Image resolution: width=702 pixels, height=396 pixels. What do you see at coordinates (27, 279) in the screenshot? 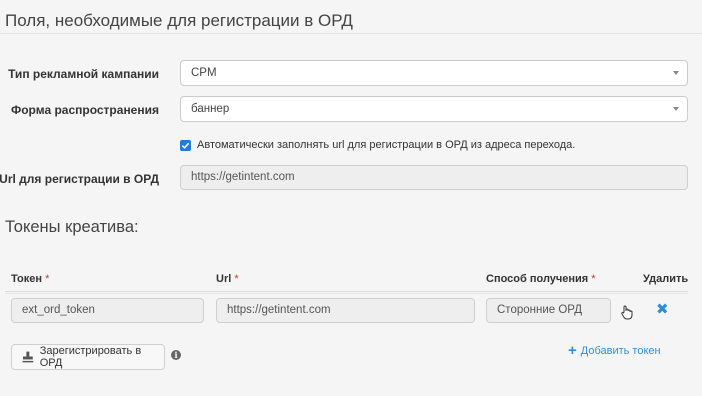
I see `column-header-token-label: Токен` at bounding box center [27, 279].